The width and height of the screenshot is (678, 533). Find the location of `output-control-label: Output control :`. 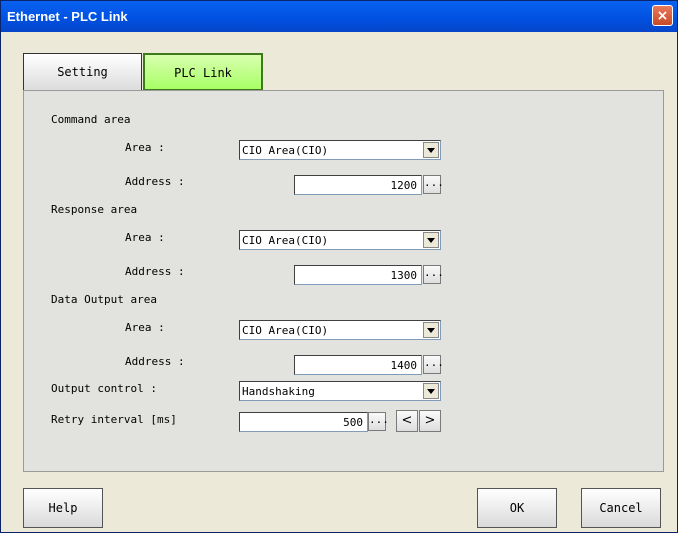

output-control-label: Output control : is located at coordinates (104, 388).